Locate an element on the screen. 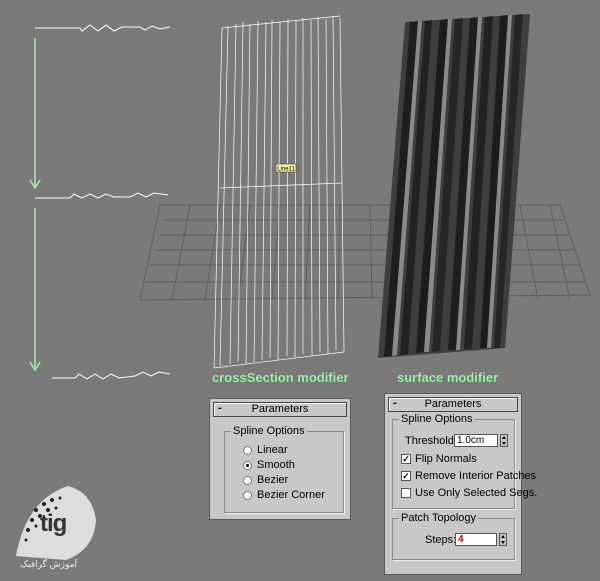  profile-splines is located at coordinates (103, 202).